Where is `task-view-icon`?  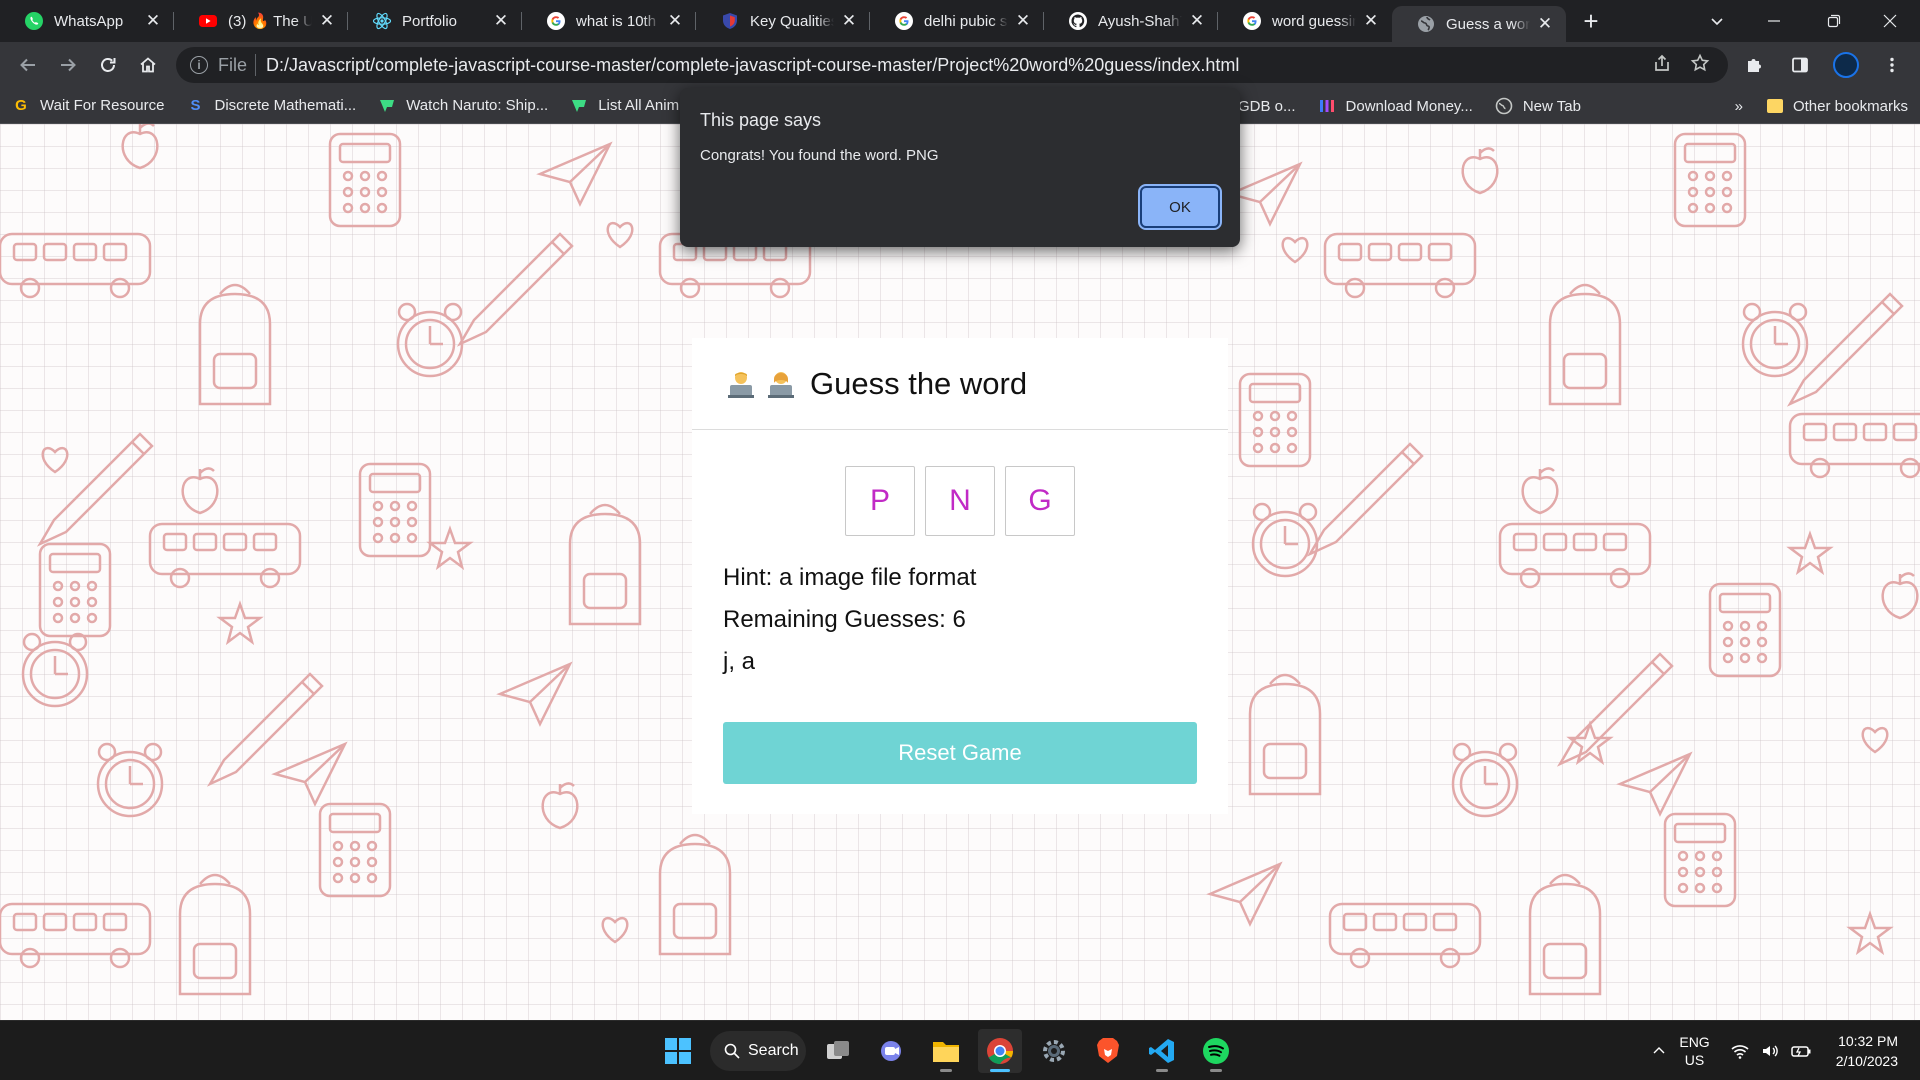 task-view-icon is located at coordinates (838, 1051).